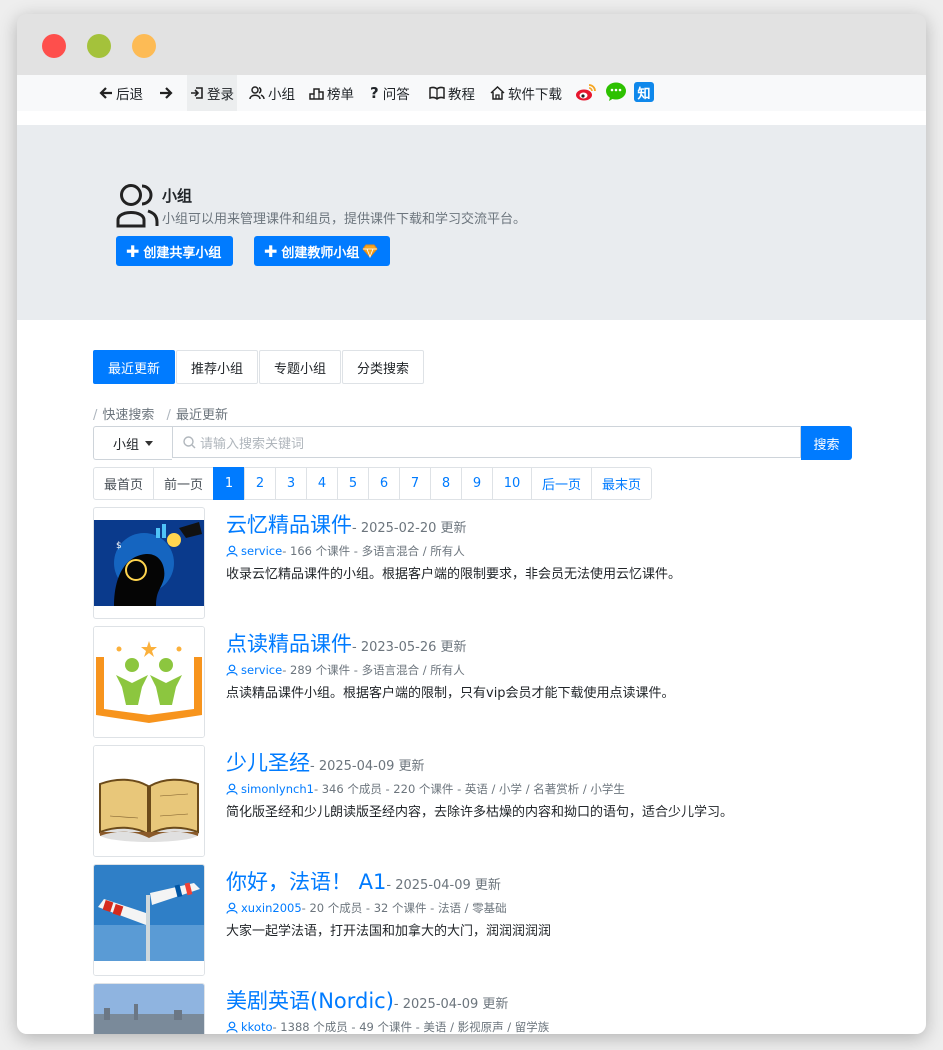 This screenshot has width=943, height=1050. What do you see at coordinates (129, 95) in the screenshot?
I see `nav-back-label: 后退` at bounding box center [129, 95].